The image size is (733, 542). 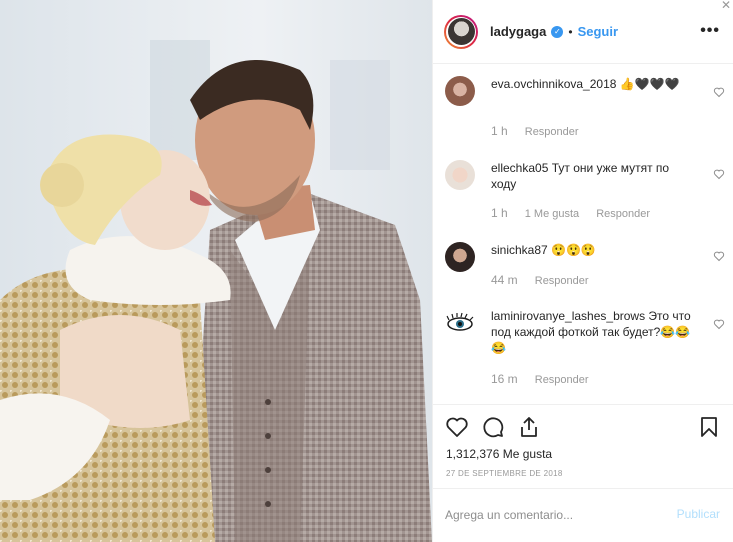 I want to click on comment-username: sinichka87, so click(x=519, y=250).